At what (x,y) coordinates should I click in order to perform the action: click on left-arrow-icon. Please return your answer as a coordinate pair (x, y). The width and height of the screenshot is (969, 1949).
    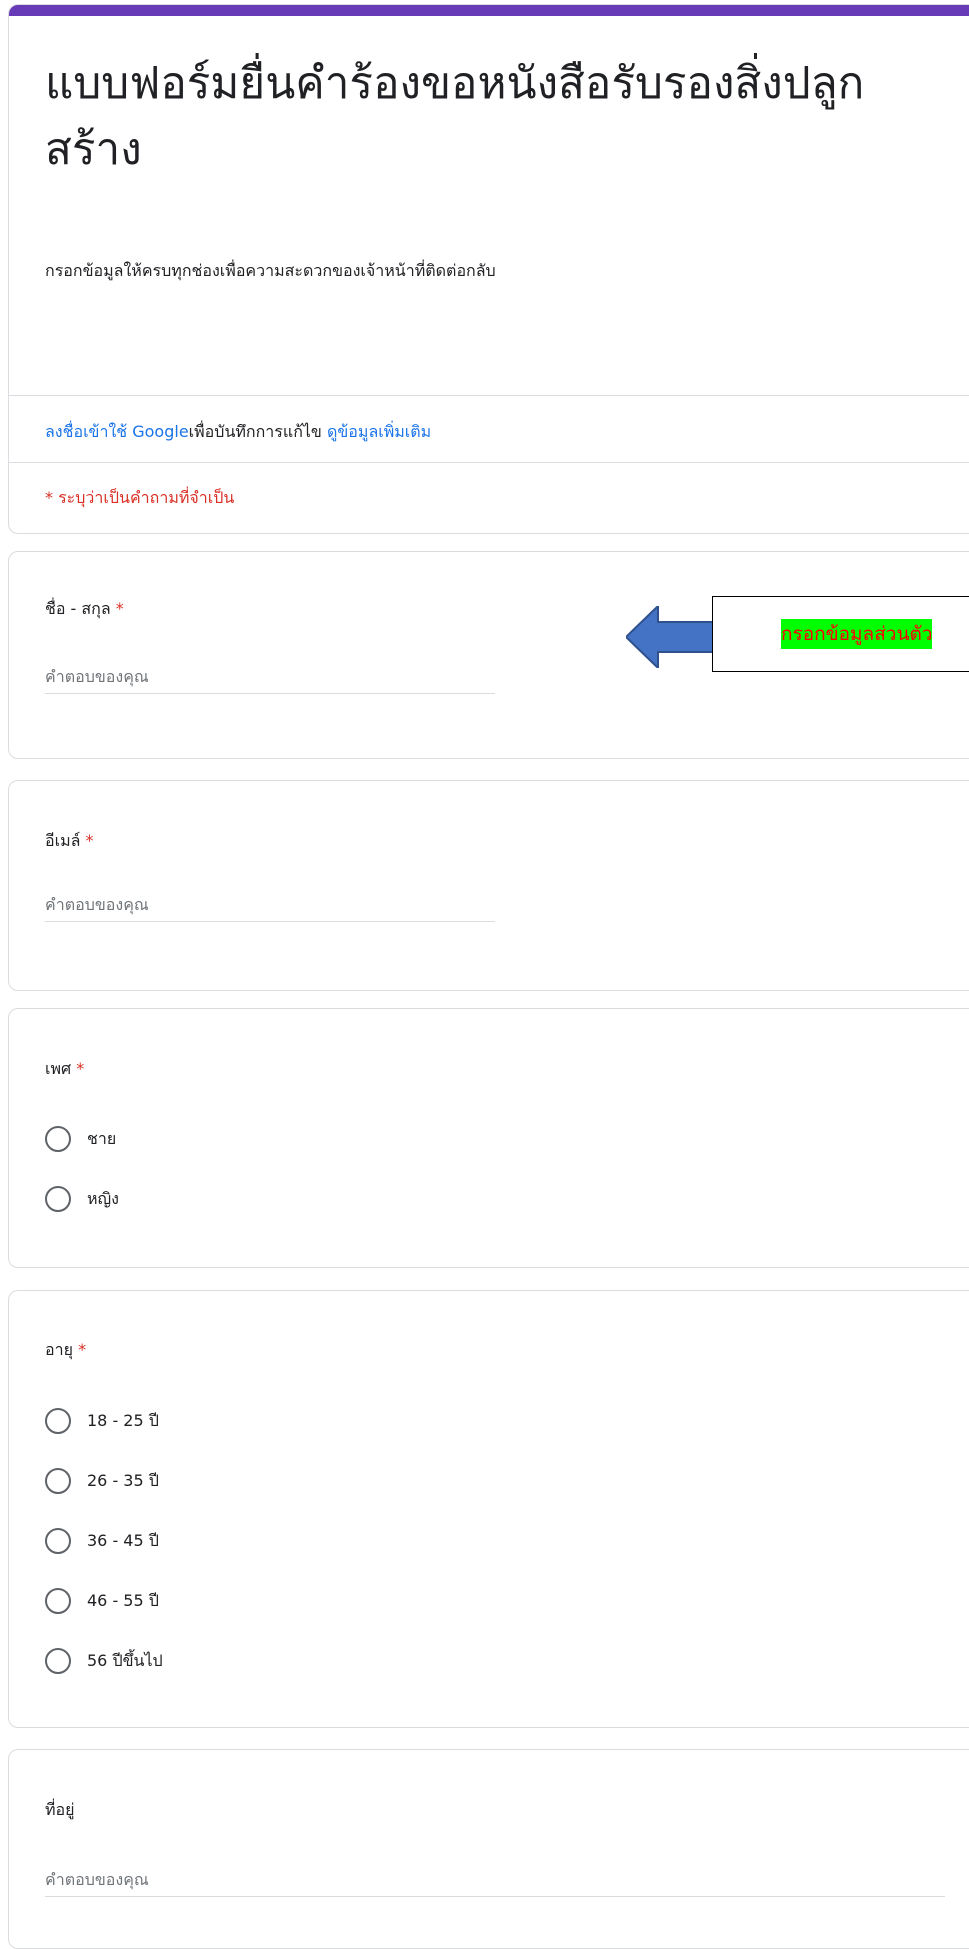
    Looking at the image, I should click on (675, 637).